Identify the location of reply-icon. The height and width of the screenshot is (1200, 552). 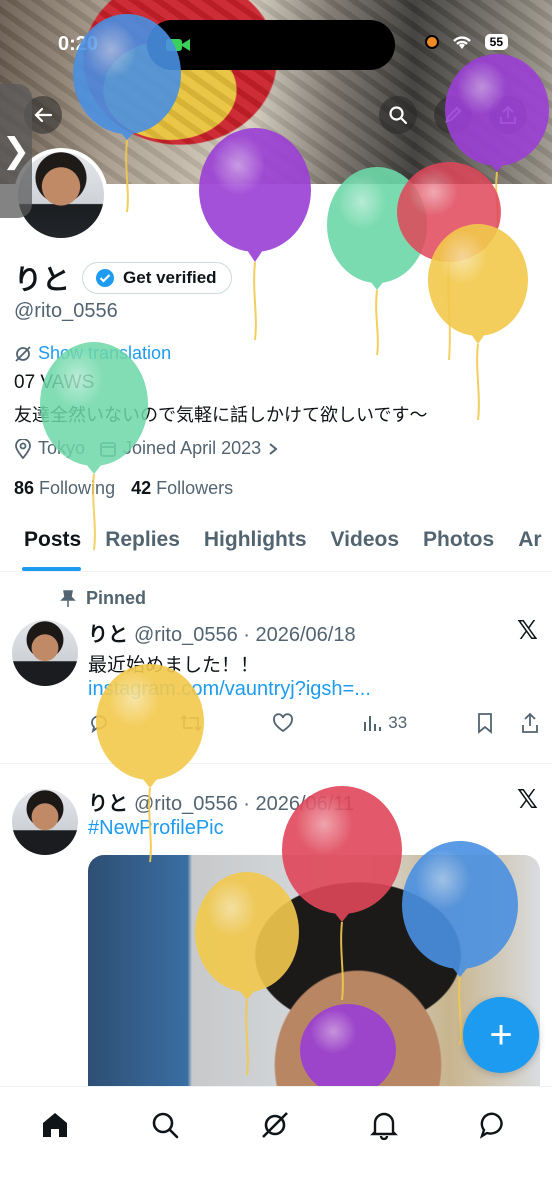
(99, 724).